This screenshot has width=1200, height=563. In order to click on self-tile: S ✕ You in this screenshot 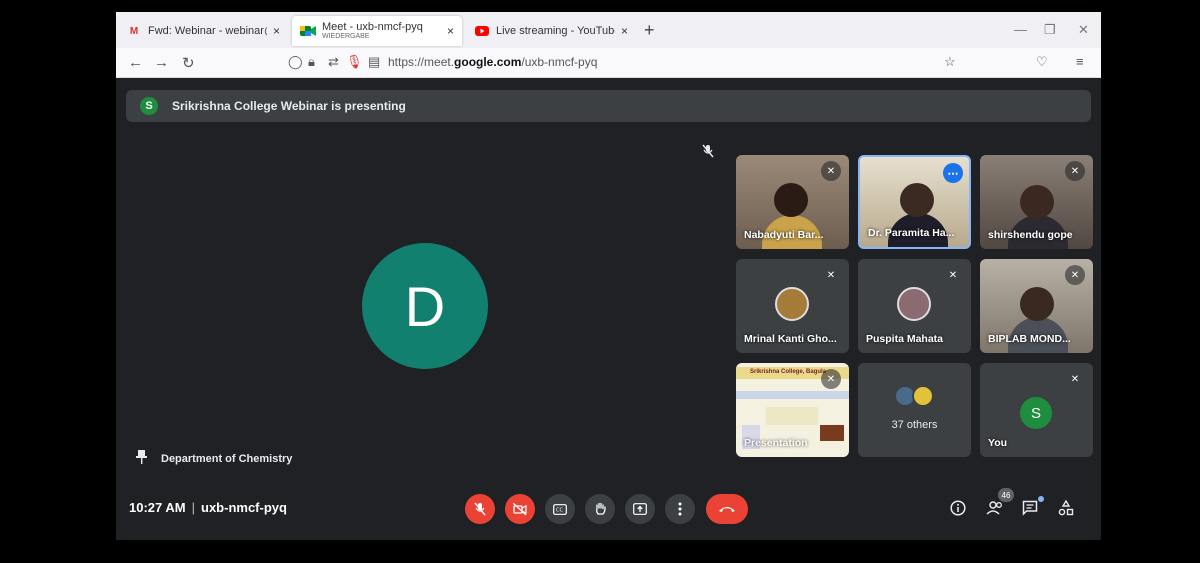, I will do `click(1036, 410)`.